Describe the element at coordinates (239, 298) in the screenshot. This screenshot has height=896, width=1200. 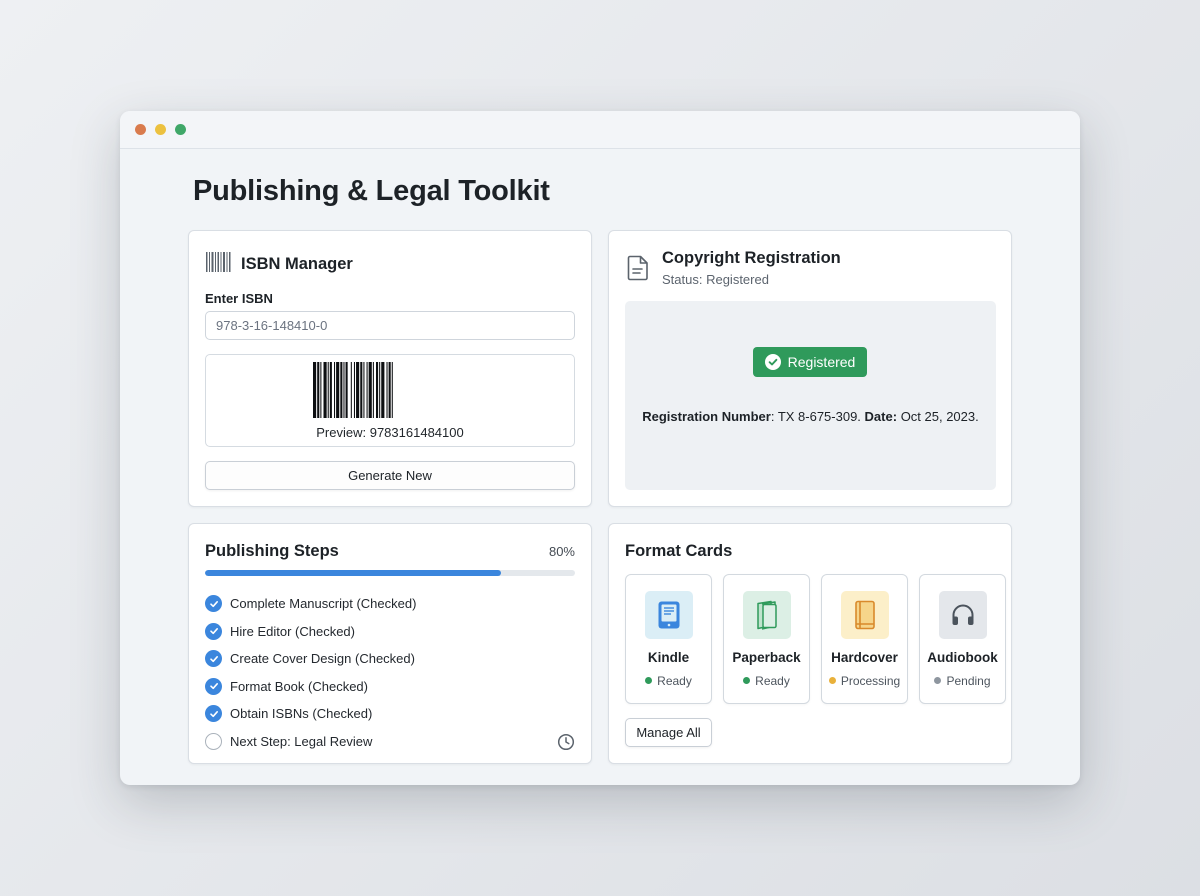
I see `isbn-input-label: Enter ISBN` at that location.